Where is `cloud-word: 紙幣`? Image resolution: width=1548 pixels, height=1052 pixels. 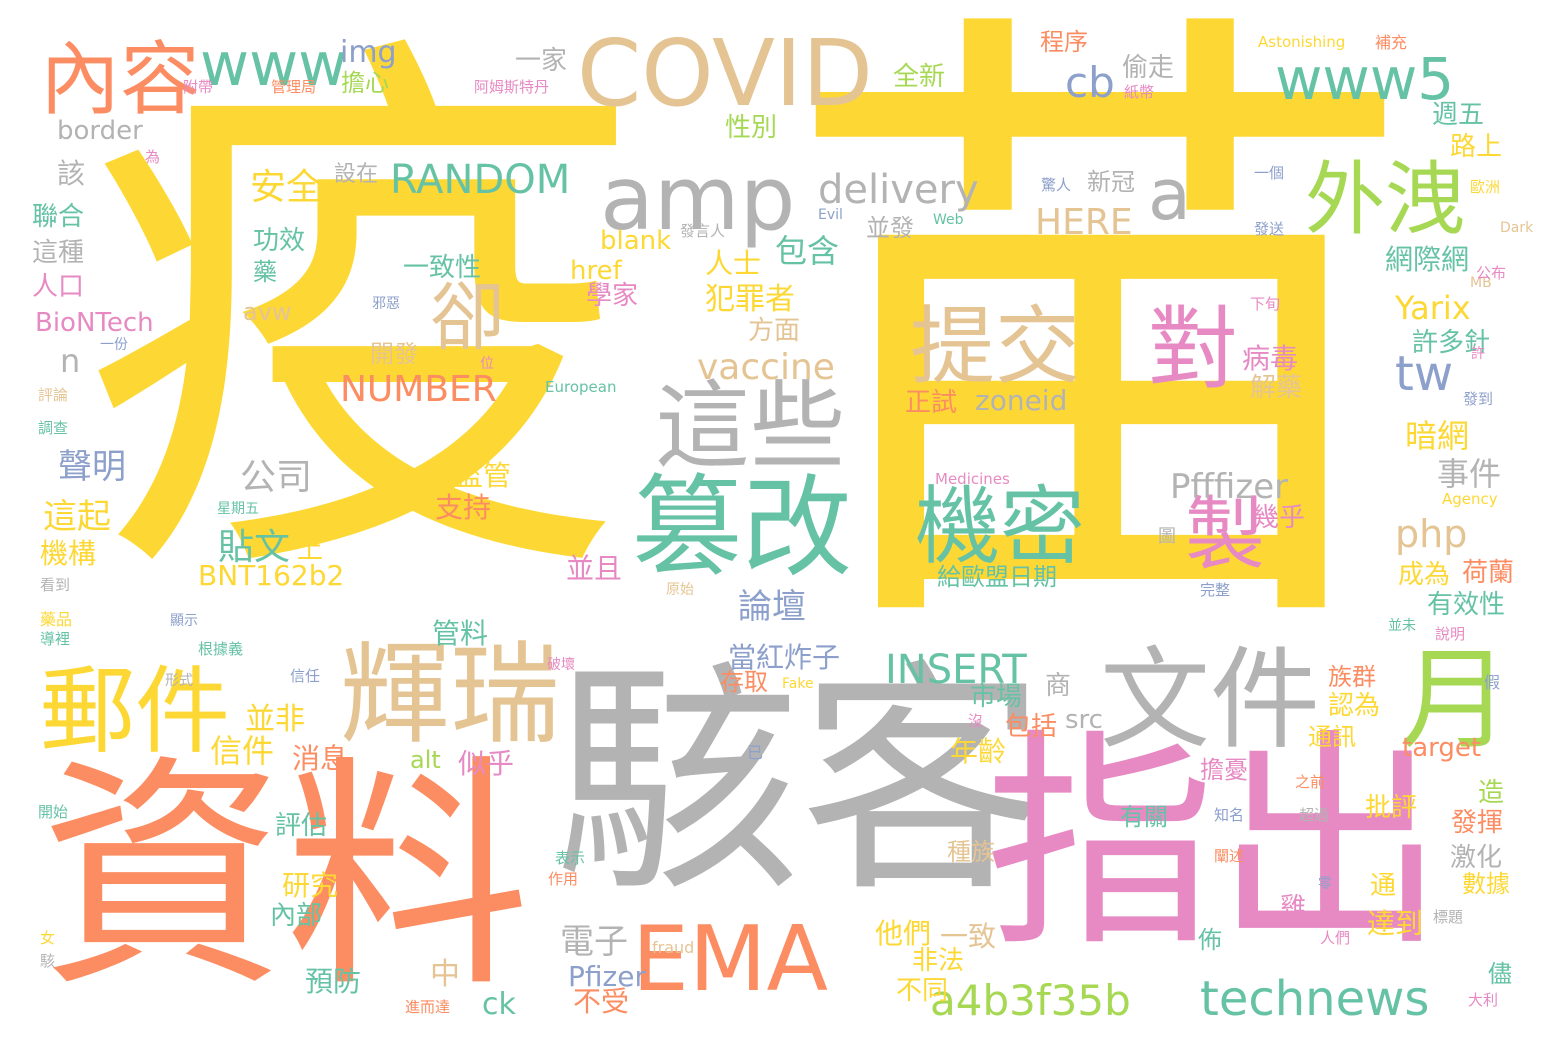
cloud-word: 紙幣 is located at coordinates (1139, 92).